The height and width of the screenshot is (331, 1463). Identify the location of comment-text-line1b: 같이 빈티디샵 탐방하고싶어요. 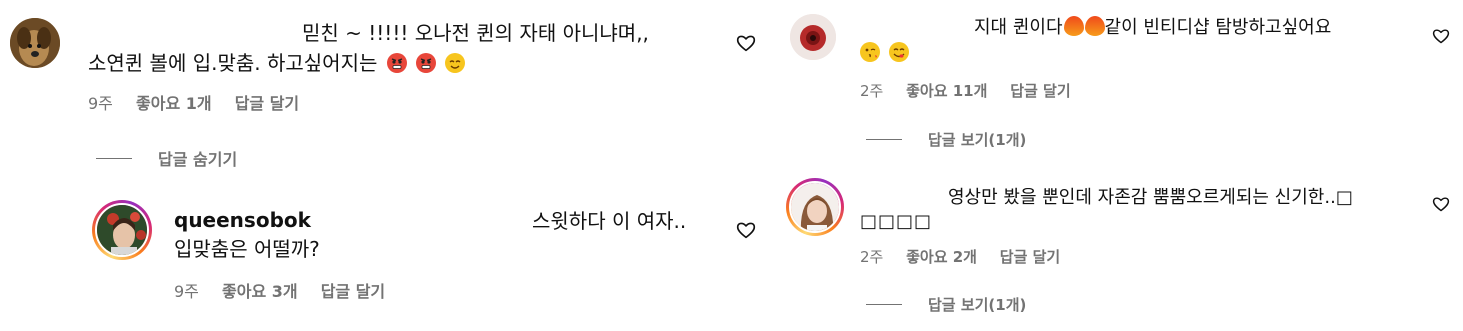
(1218, 27).